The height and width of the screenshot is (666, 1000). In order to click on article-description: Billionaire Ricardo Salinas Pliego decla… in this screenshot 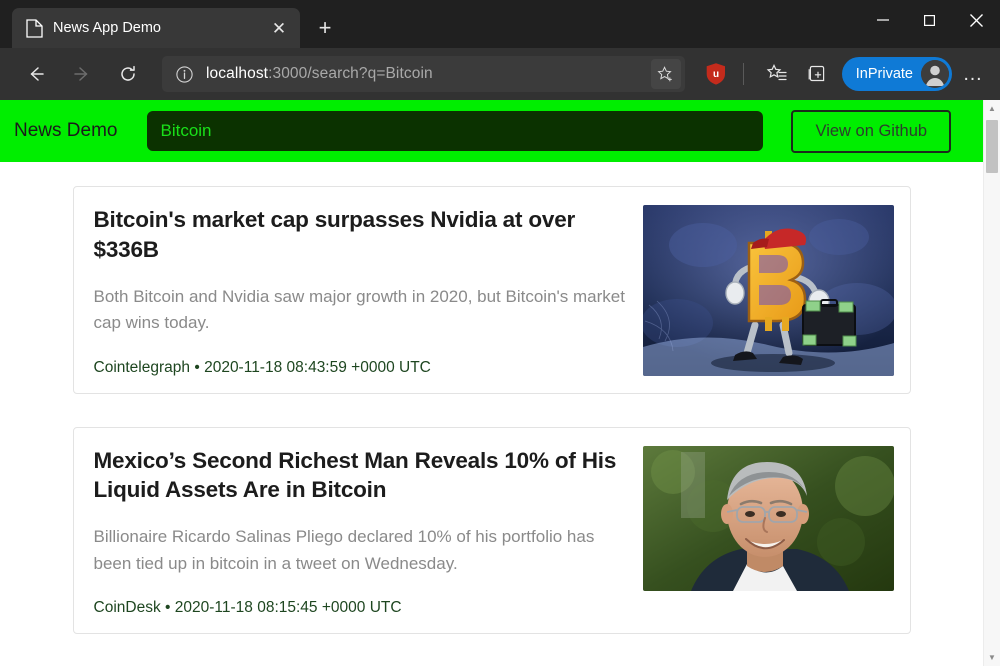, I will do `click(344, 550)`.